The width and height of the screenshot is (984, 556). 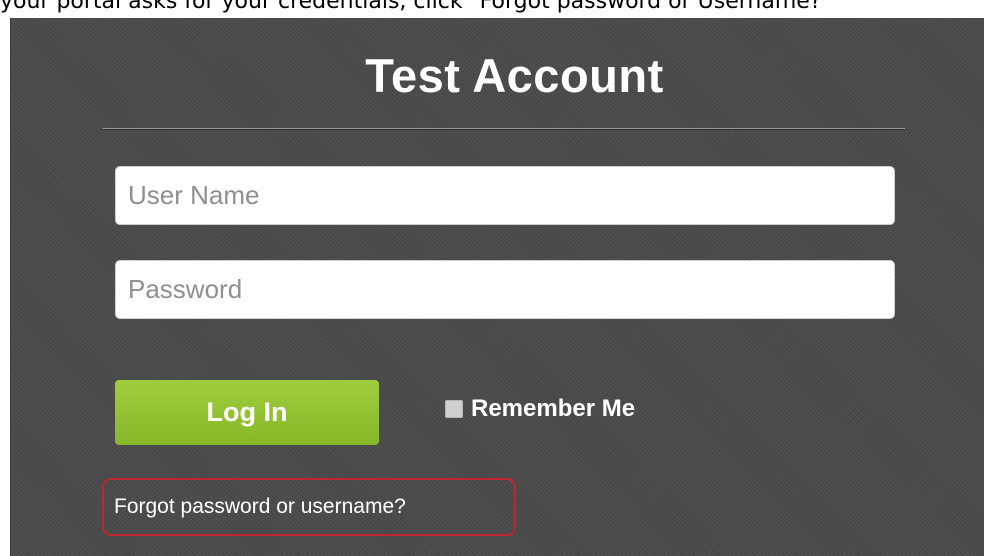 I want to click on remember-me: Remember Me, so click(x=540, y=409).